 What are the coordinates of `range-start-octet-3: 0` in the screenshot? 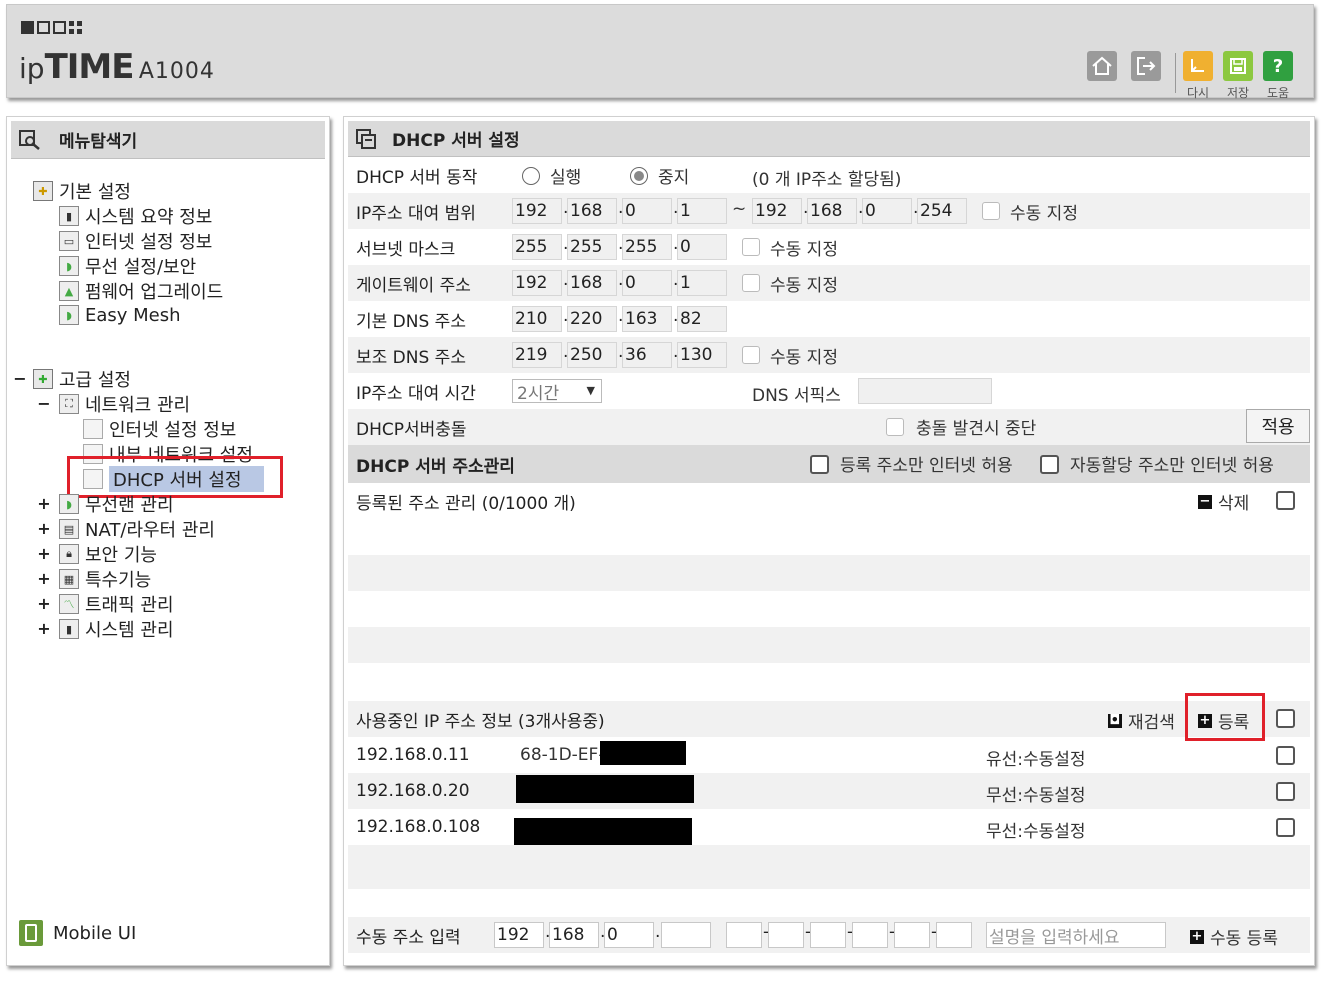 It's located at (647, 211).